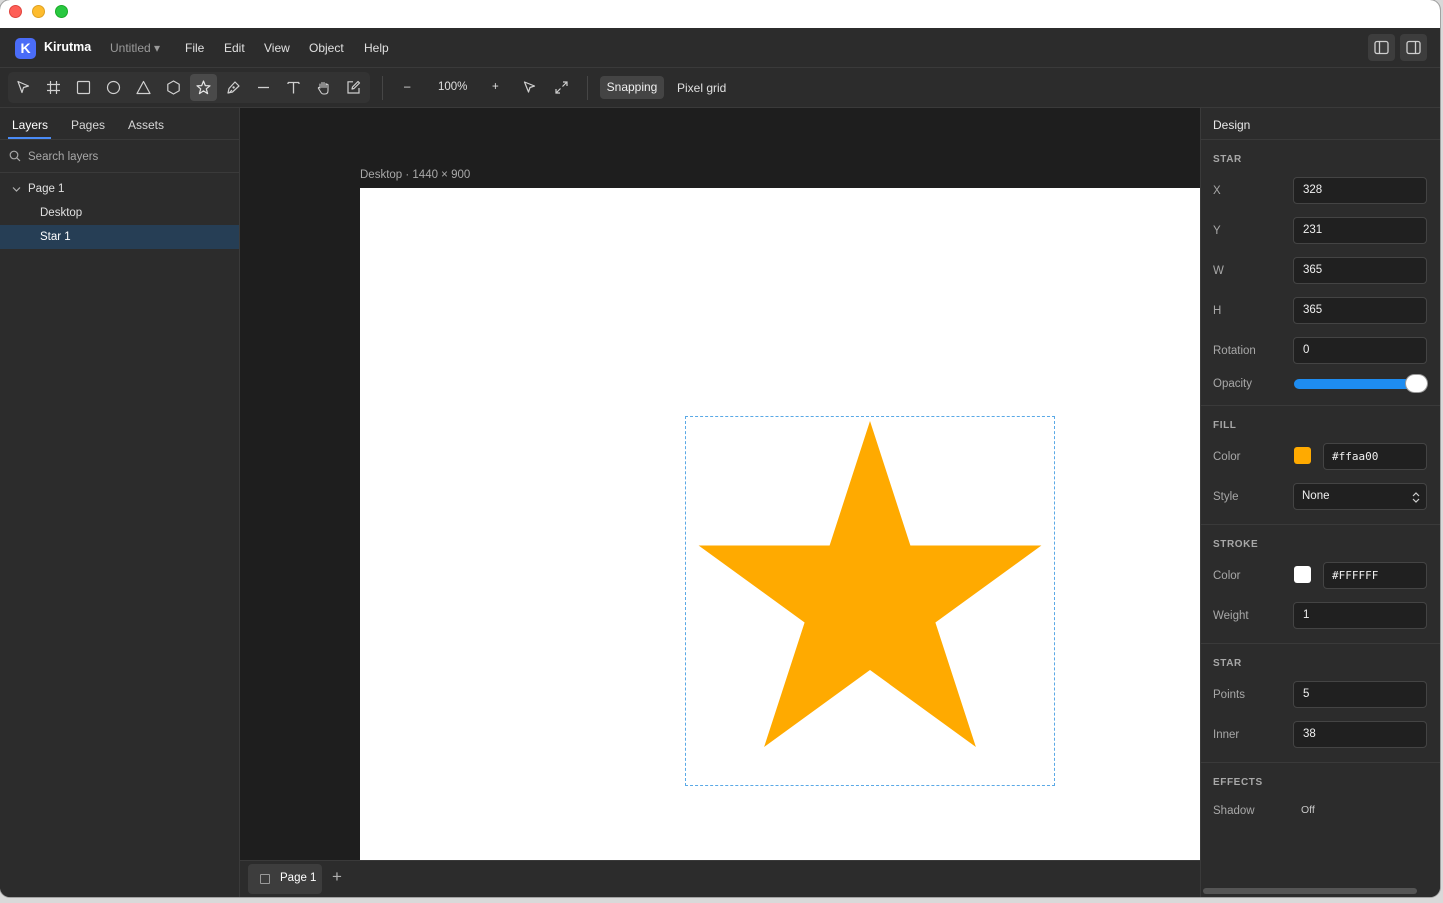  Describe the element at coordinates (293, 87) in the screenshot. I see `text-tool` at that location.